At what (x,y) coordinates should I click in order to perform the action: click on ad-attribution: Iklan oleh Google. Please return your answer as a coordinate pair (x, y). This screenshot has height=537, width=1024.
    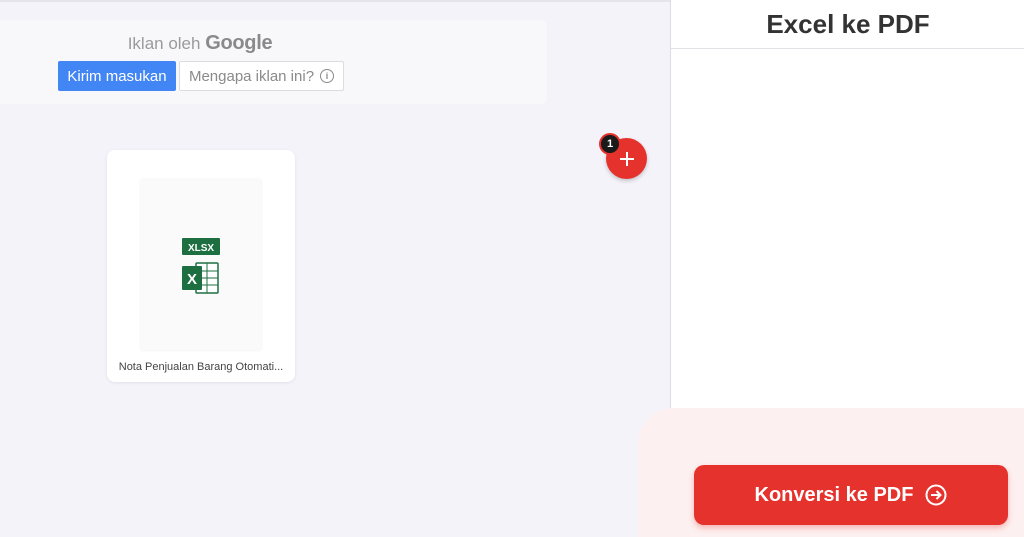
    Looking at the image, I should click on (200, 43).